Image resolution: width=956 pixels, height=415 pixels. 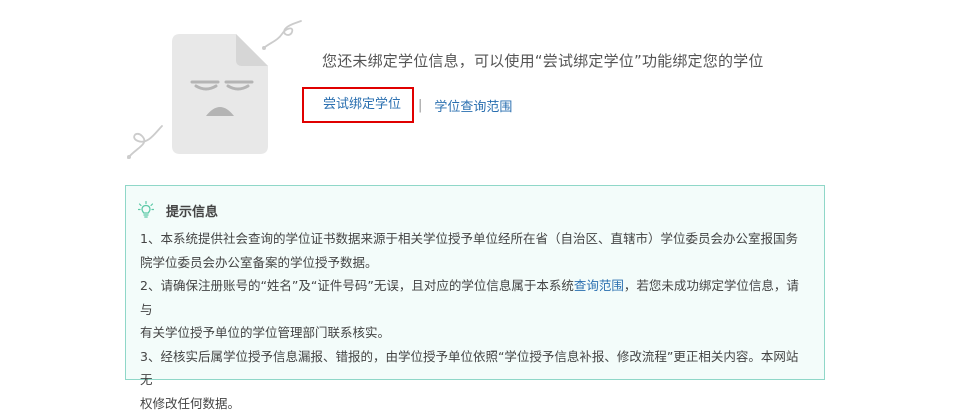 What do you see at coordinates (473, 105) in the screenshot?
I see `degree-query-scope-link: 学位查询范围` at bounding box center [473, 105].